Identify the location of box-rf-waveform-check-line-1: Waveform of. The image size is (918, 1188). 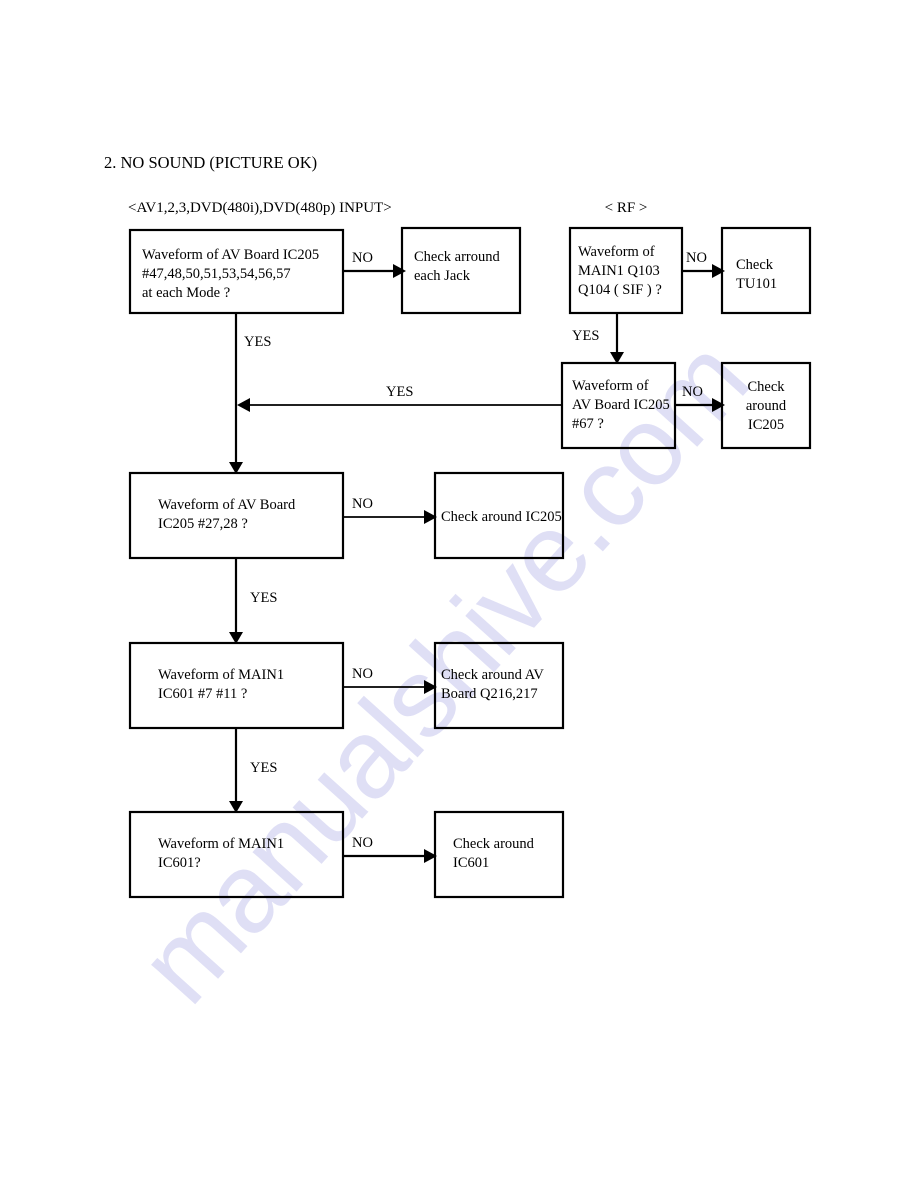
(616, 252).